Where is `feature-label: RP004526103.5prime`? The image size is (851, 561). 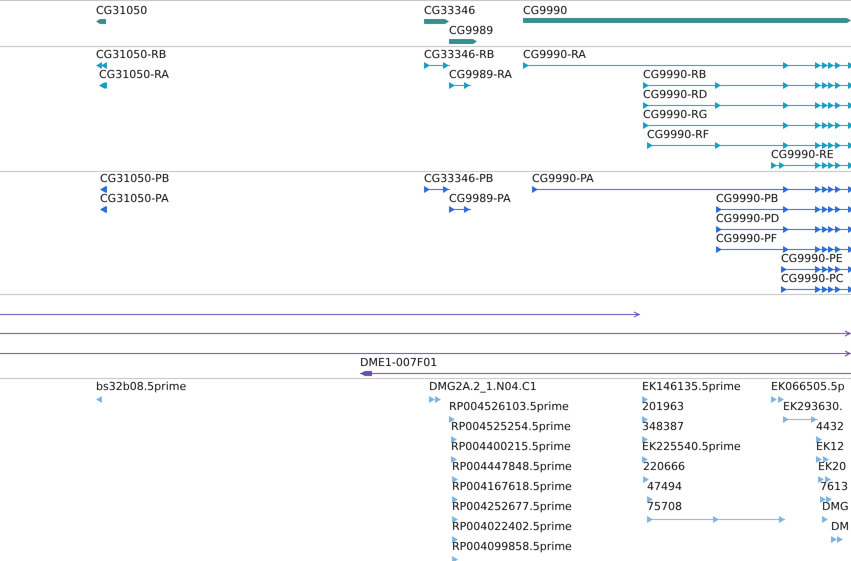 feature-label: RP004526103.5prime is located at coordinates (509, 406).